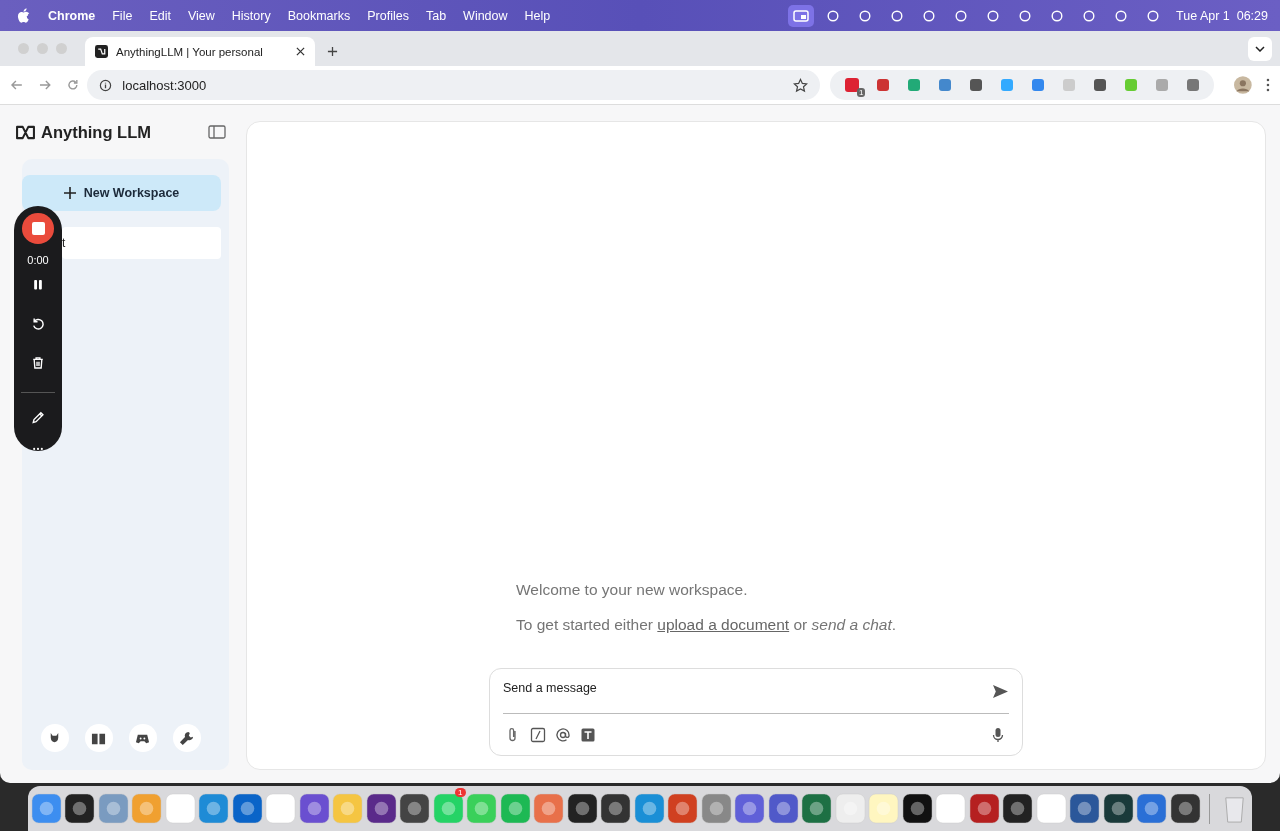 This screenshot has height=831, width=1280. What do you see at coordinates (723, 624) in the screenshot?
I see `upload-document-link: upload a document` at bounding box center [723, 624].